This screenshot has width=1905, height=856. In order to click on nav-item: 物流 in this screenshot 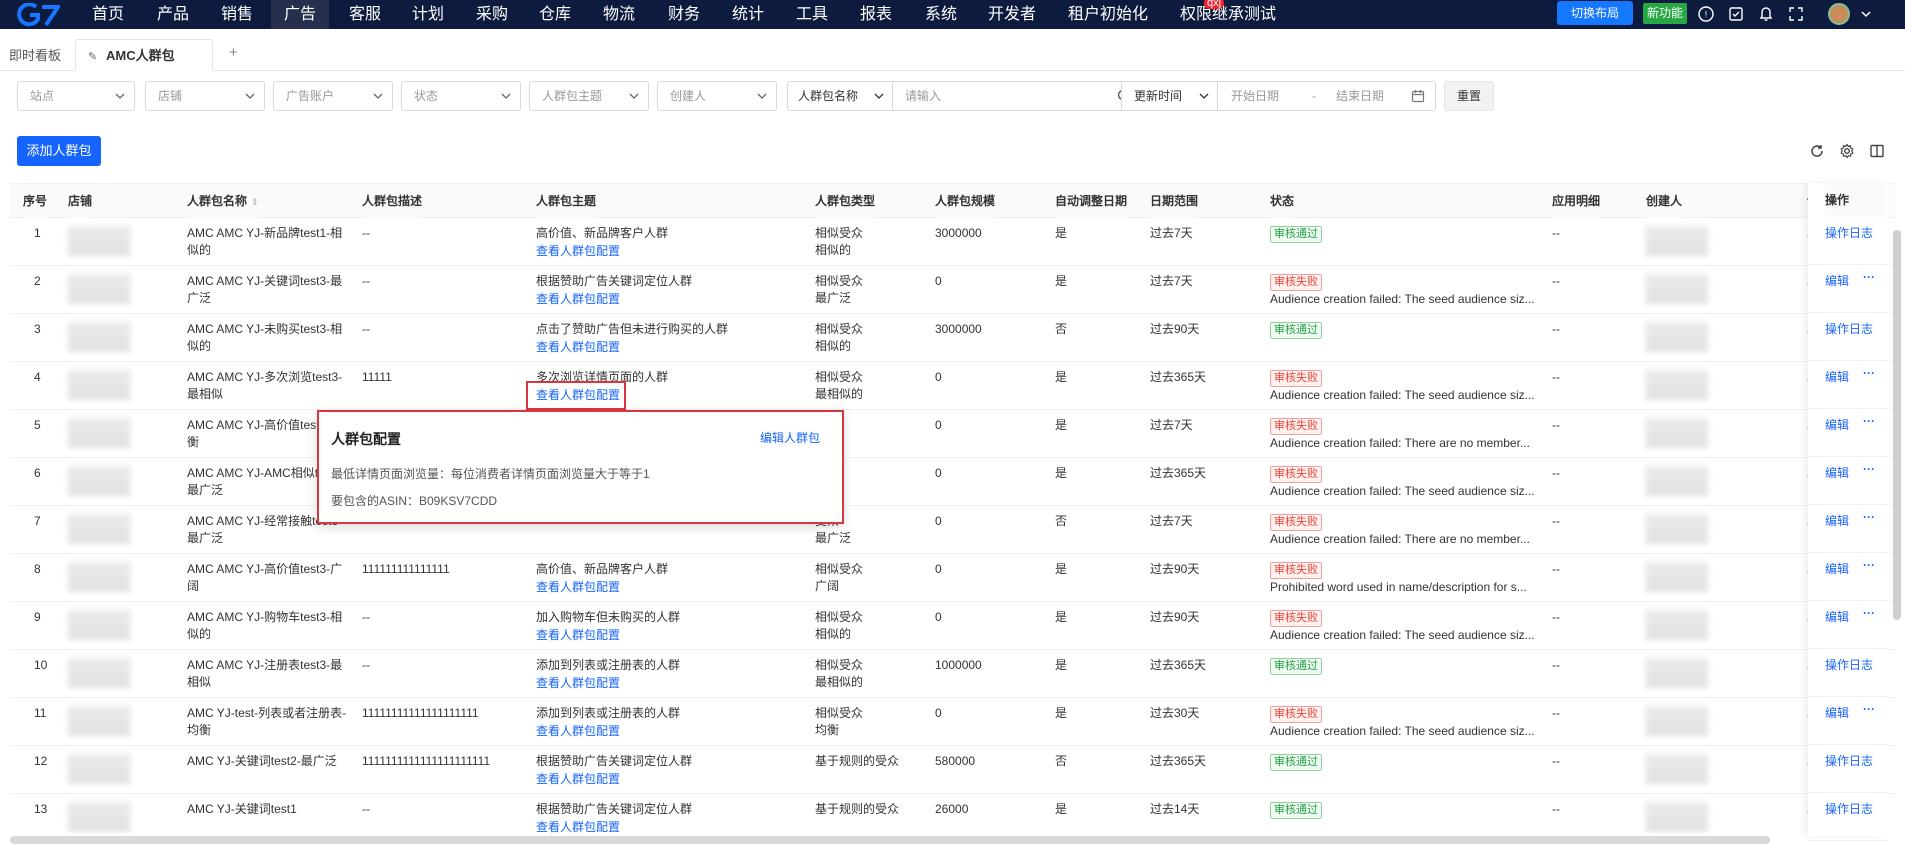, I will do `click(619, 14)`.